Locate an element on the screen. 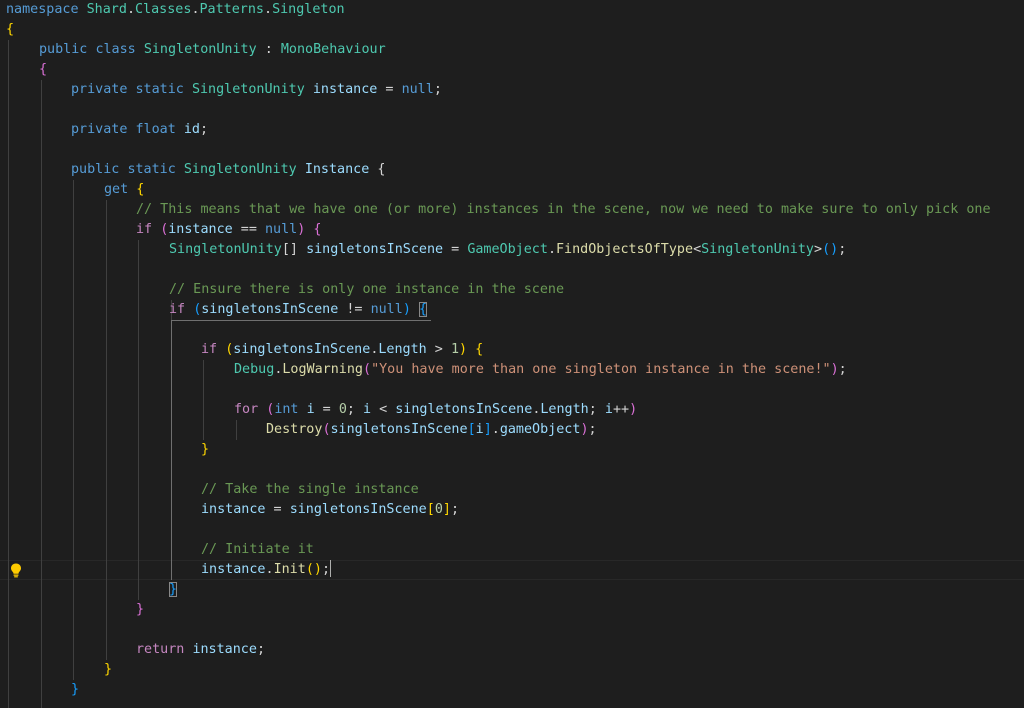  code-line: // Take the single instance is located at coordinates (310, 490).